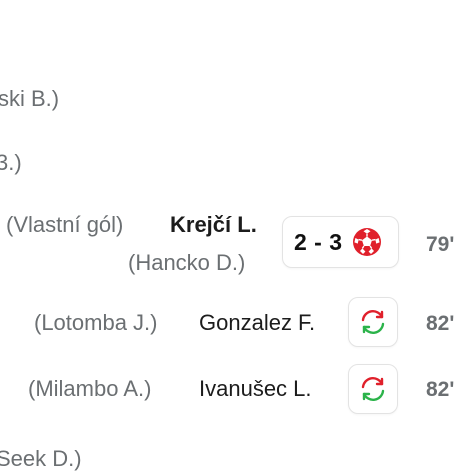 The height and width of the screenshot is (471, 471). Describe the element at coordinates (255, 389) in the screenshot. I see `sub-in-player: Ivanušec L.` at that location.